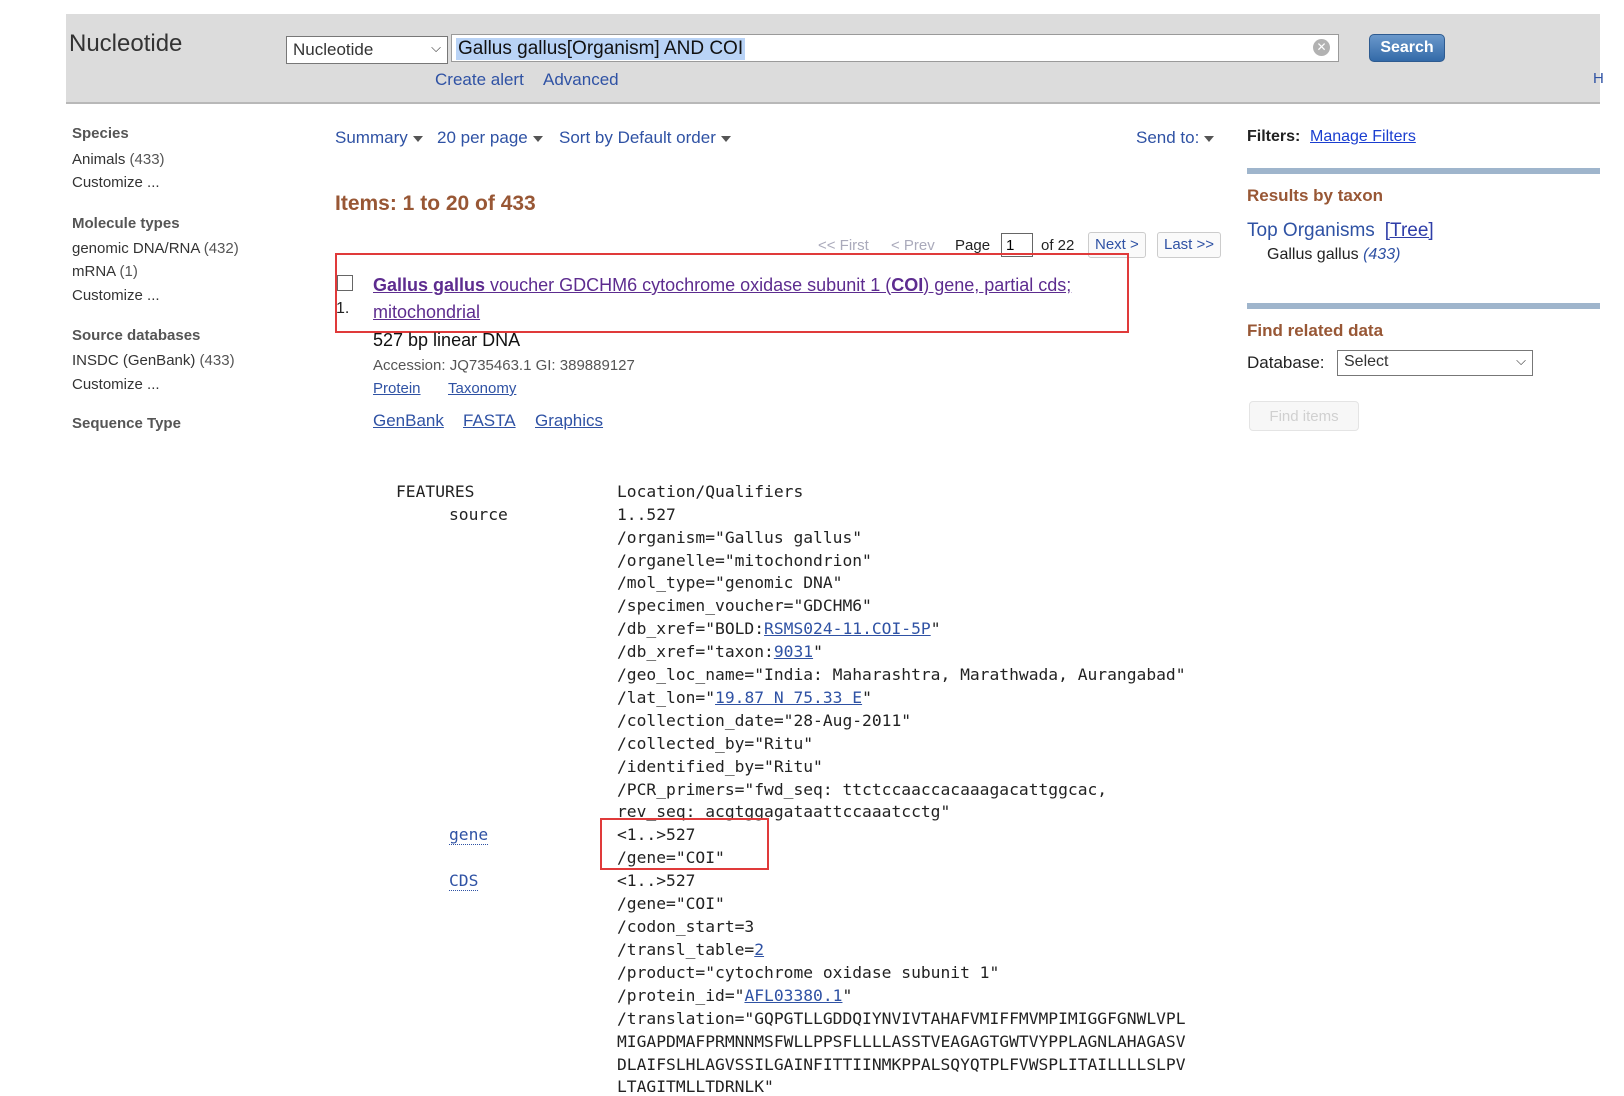 The image size is (1624, 1096). What do you see at coordinates (895, 48) in the screenshot?
I see `search-input: Gallus gallus[Organism] AND COI ✕` at bounding box center [895, 48].